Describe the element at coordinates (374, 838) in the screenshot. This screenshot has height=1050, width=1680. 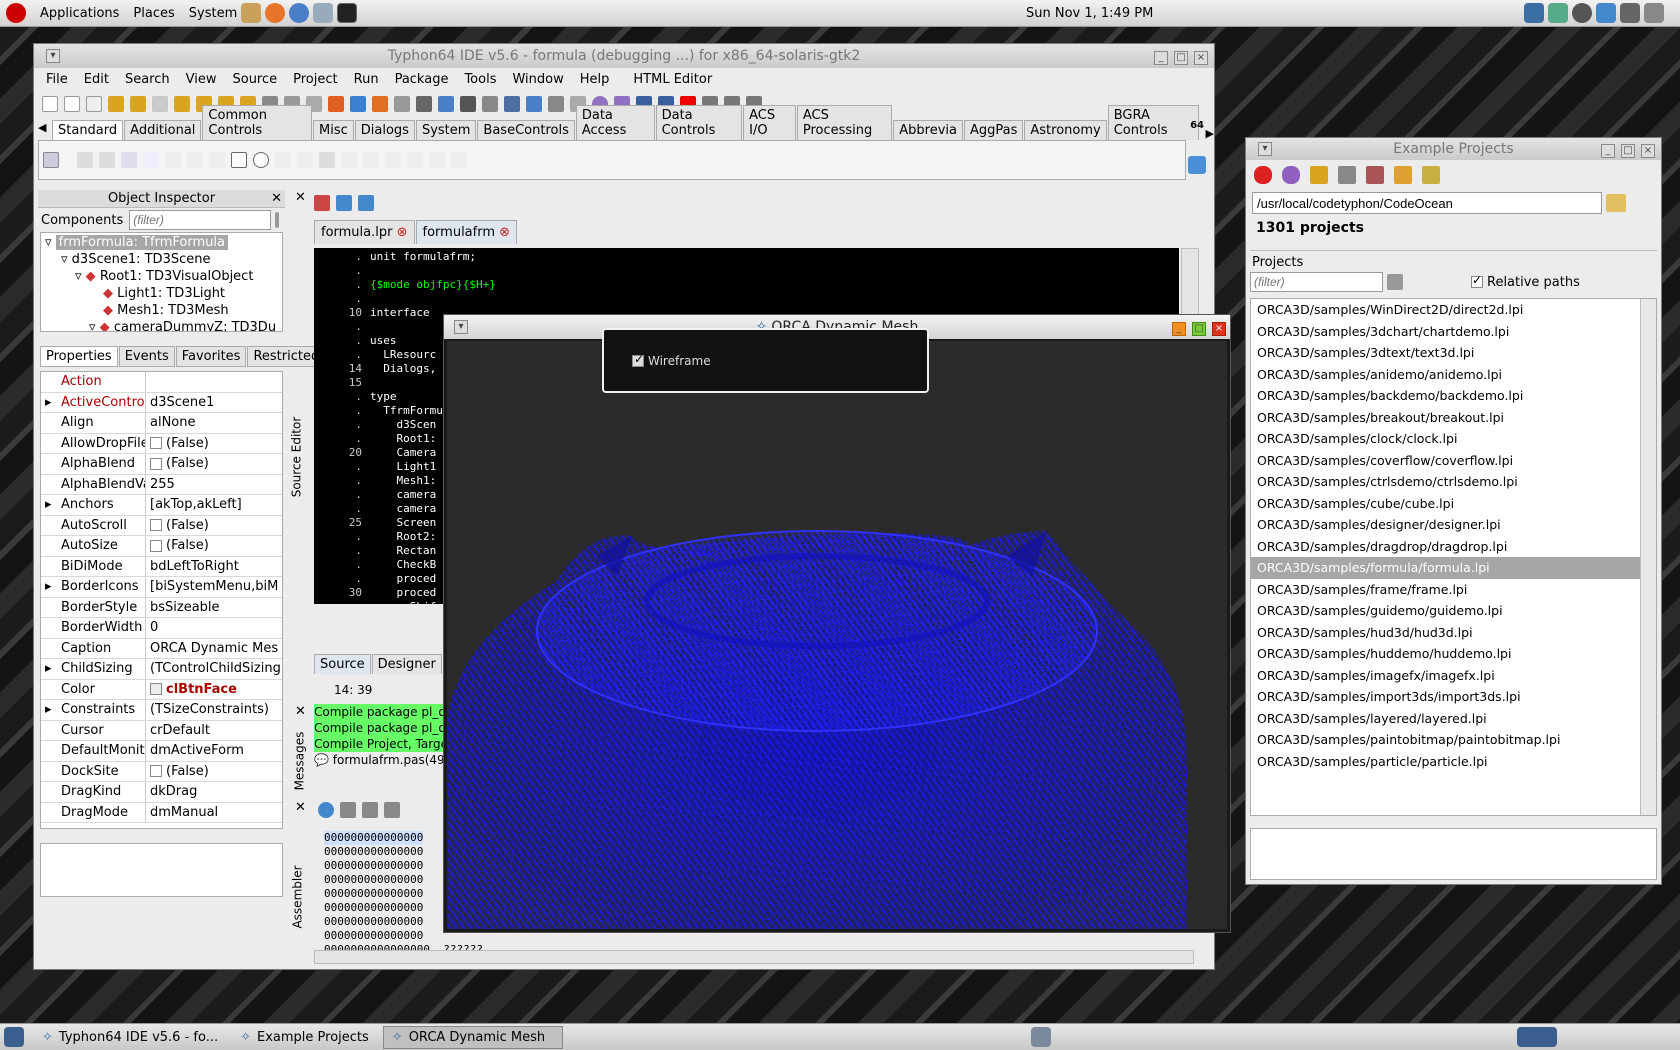
I see `asm-row: 000000000000000` at that location.